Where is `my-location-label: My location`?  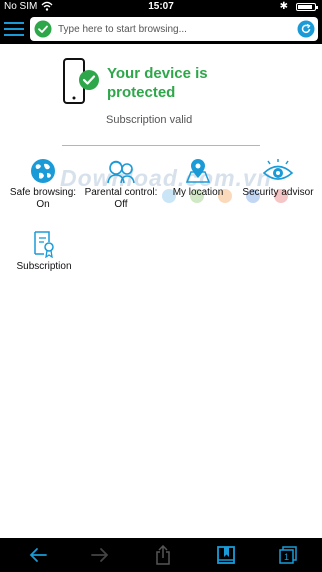
my-location-label: My location is located at coordinates (198, 192).